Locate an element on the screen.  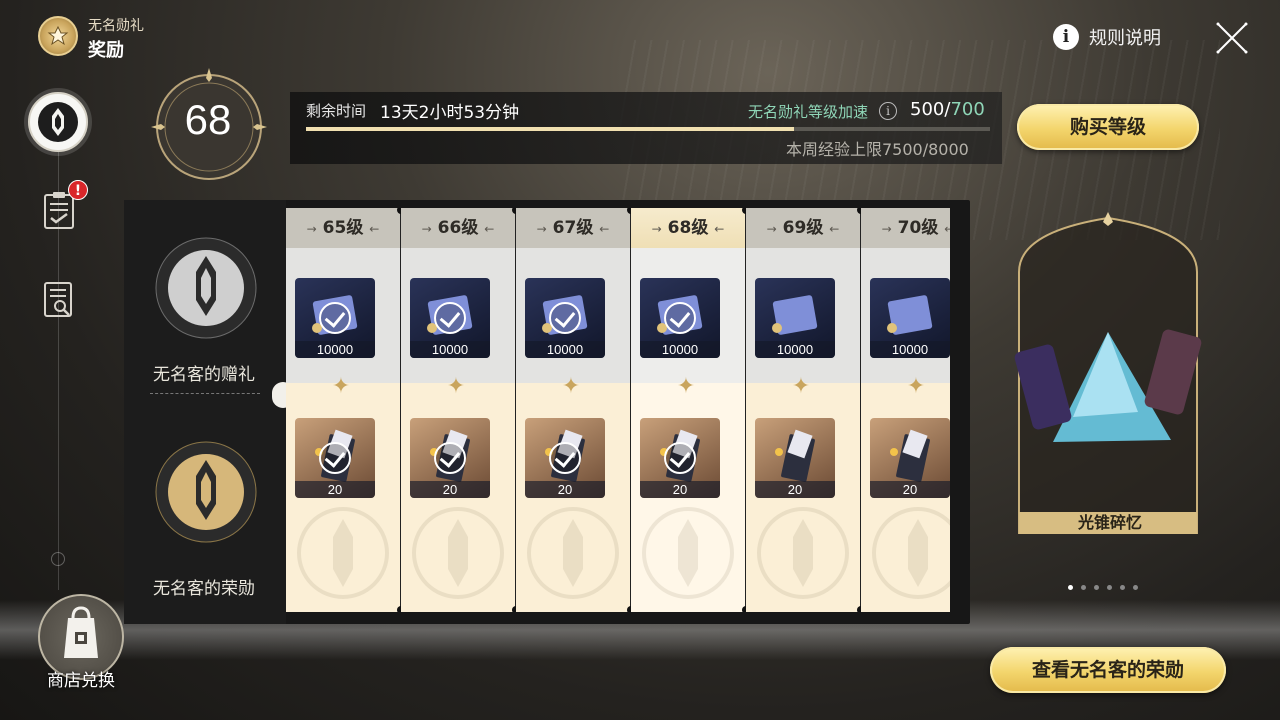
view-honor-button: 查看无名客的荣勋 is located at coordinates (1108, 670).